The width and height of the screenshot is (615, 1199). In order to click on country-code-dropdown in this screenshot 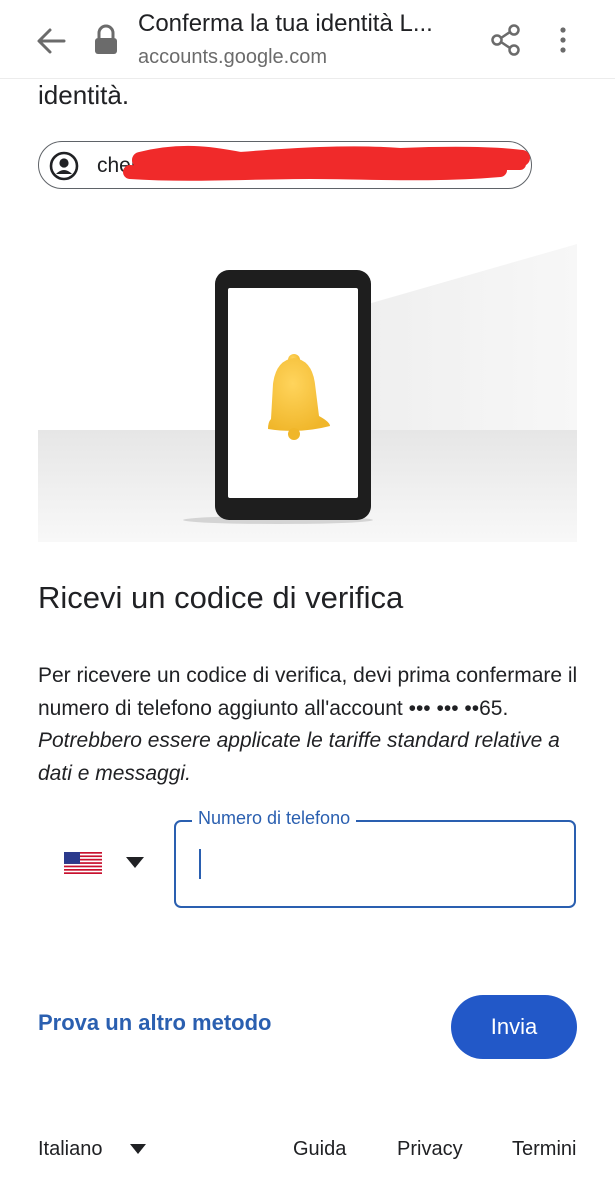, I will do `click(106, 864)`.